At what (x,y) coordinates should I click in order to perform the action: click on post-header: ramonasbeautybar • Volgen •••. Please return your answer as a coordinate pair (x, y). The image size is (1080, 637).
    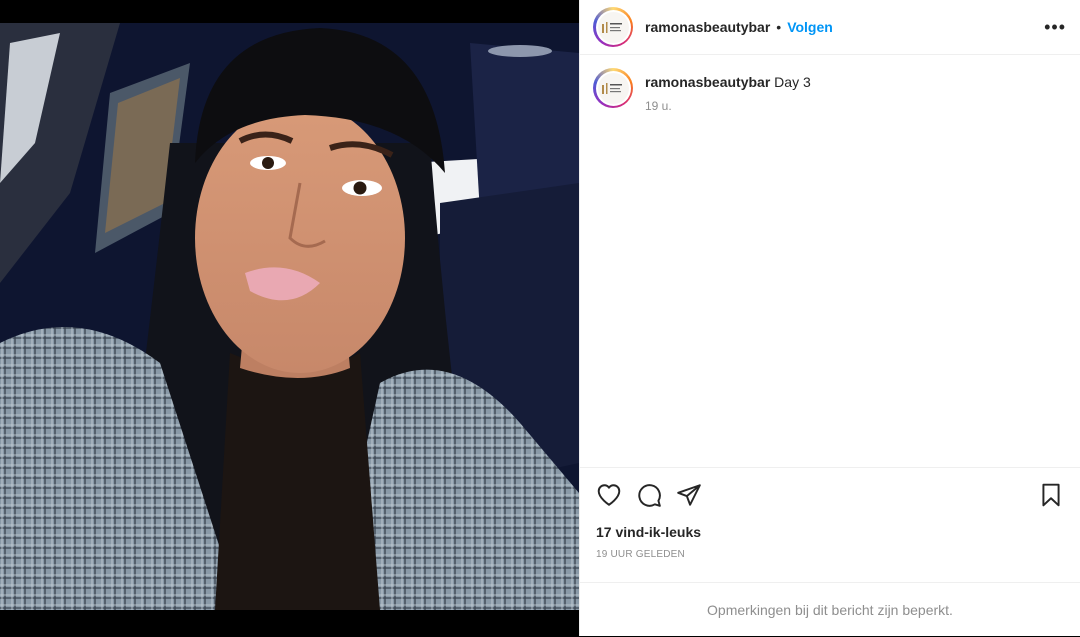
    Looking at the image, I should click on (830, 27).